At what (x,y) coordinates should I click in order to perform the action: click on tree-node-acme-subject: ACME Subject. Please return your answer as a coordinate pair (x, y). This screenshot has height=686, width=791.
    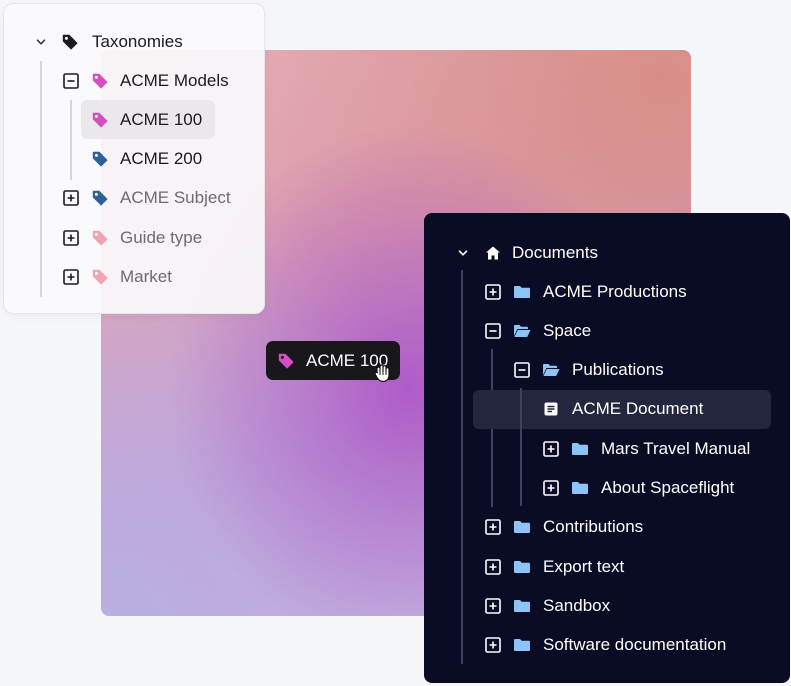
    Looking at the image, I should click on (146, 198).